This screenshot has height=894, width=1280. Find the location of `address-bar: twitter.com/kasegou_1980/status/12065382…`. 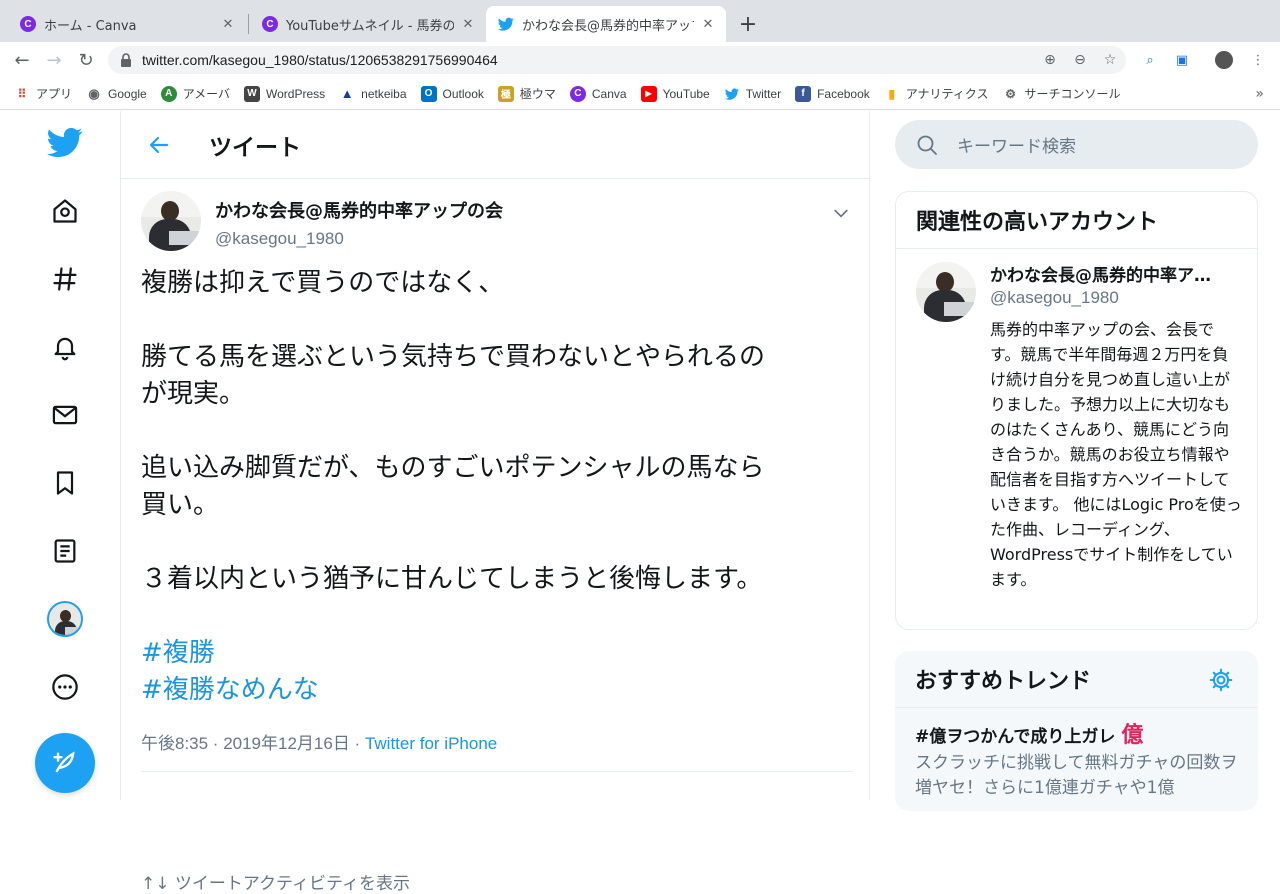

address-bar: twitter.com/kasegou_1980/status/12065382… is located at coordinates (617, 60).